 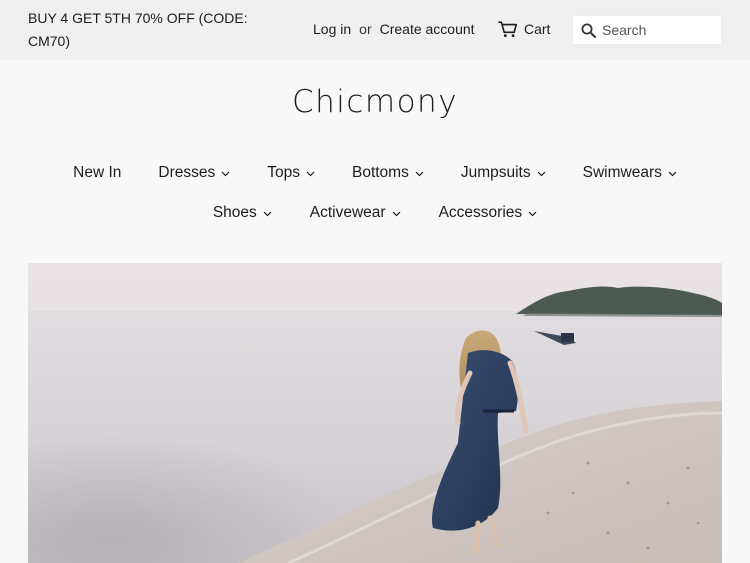 I want to click on nav-item-accessories: Accessories, so click(x=488, y=213).